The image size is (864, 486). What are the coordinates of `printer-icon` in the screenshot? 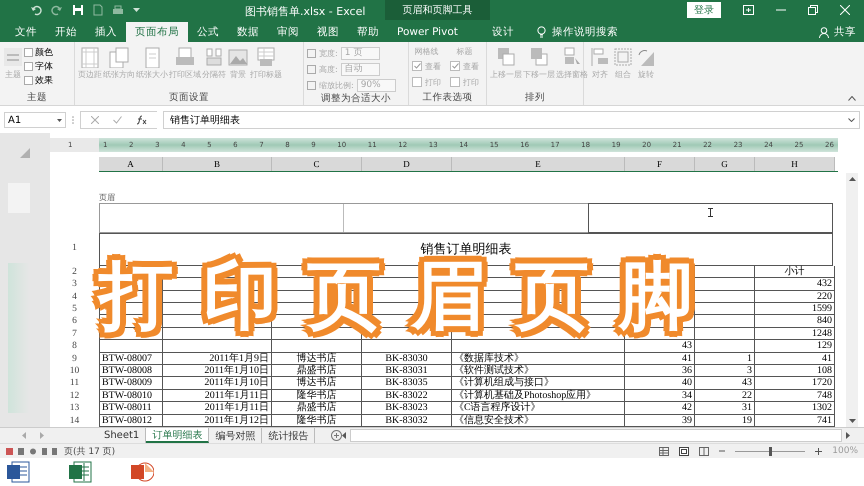 It's located at (185, 57).